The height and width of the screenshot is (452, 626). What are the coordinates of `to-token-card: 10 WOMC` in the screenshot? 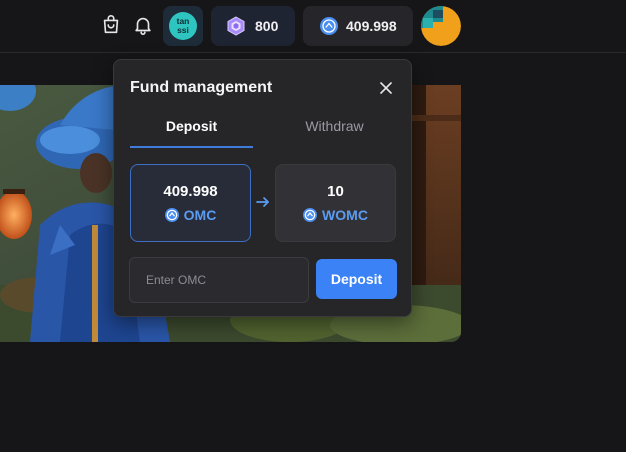 It's located at (335, 203).